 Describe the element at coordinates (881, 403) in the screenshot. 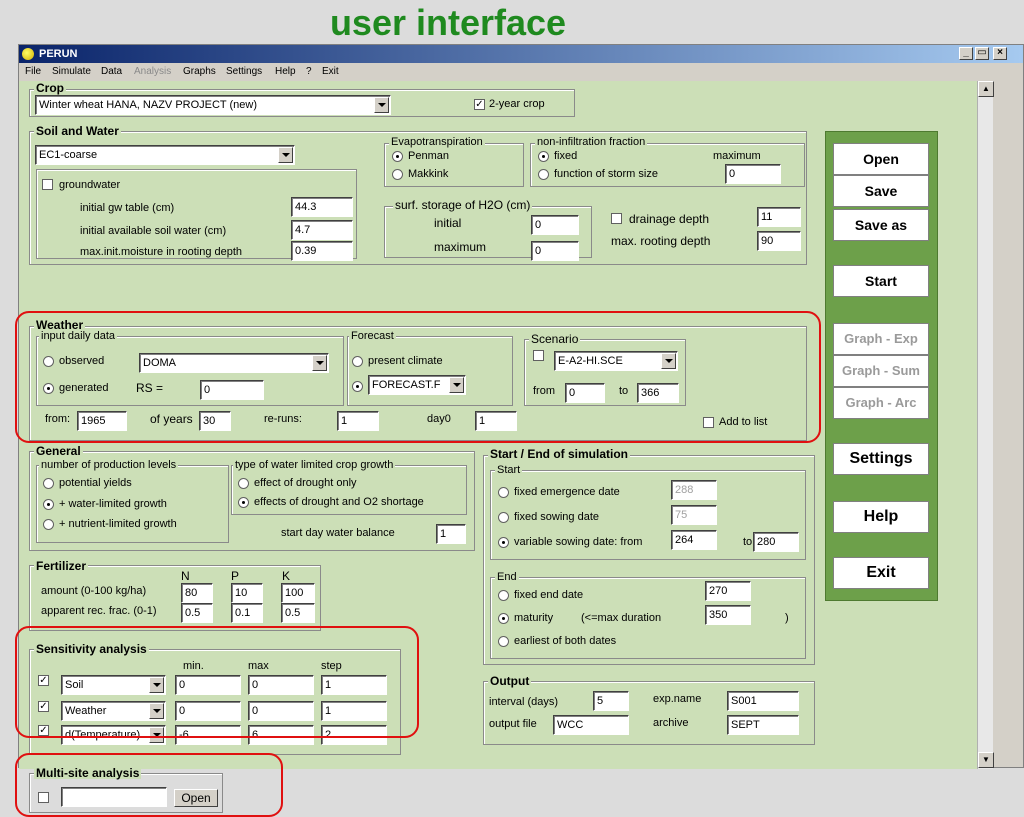

I see `graph-arc-button: Graph - Arc` at that location.